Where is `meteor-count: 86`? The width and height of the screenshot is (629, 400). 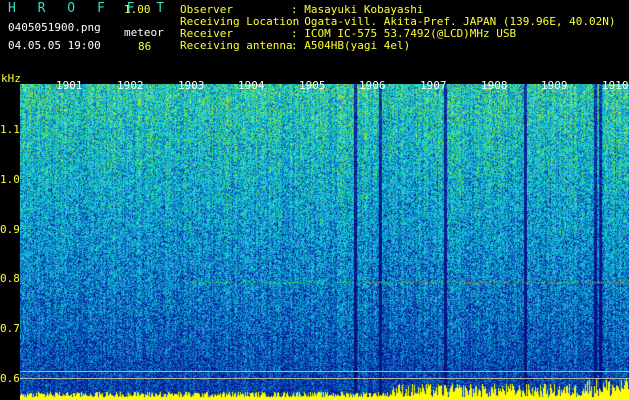
meteor-count: 86 is located at coordinates (145, 46).